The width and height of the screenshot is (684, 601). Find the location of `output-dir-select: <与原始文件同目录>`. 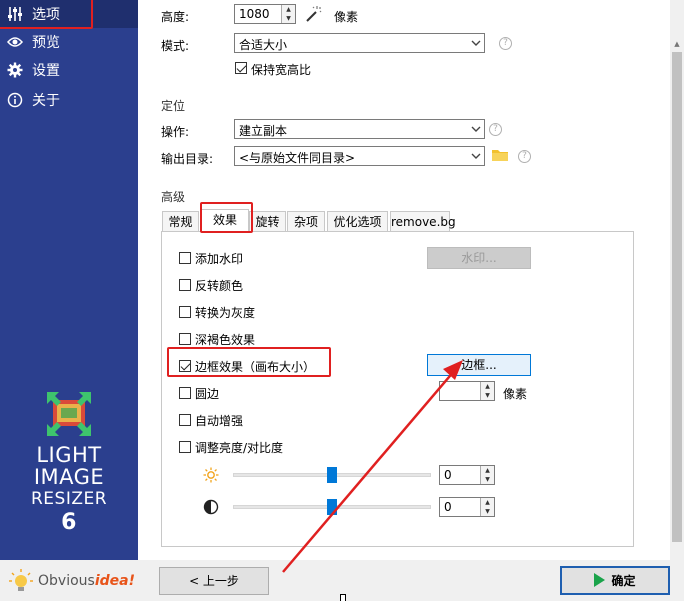

output-dir-select: <与原始文件同目录> is located at coordinates (359, 156).